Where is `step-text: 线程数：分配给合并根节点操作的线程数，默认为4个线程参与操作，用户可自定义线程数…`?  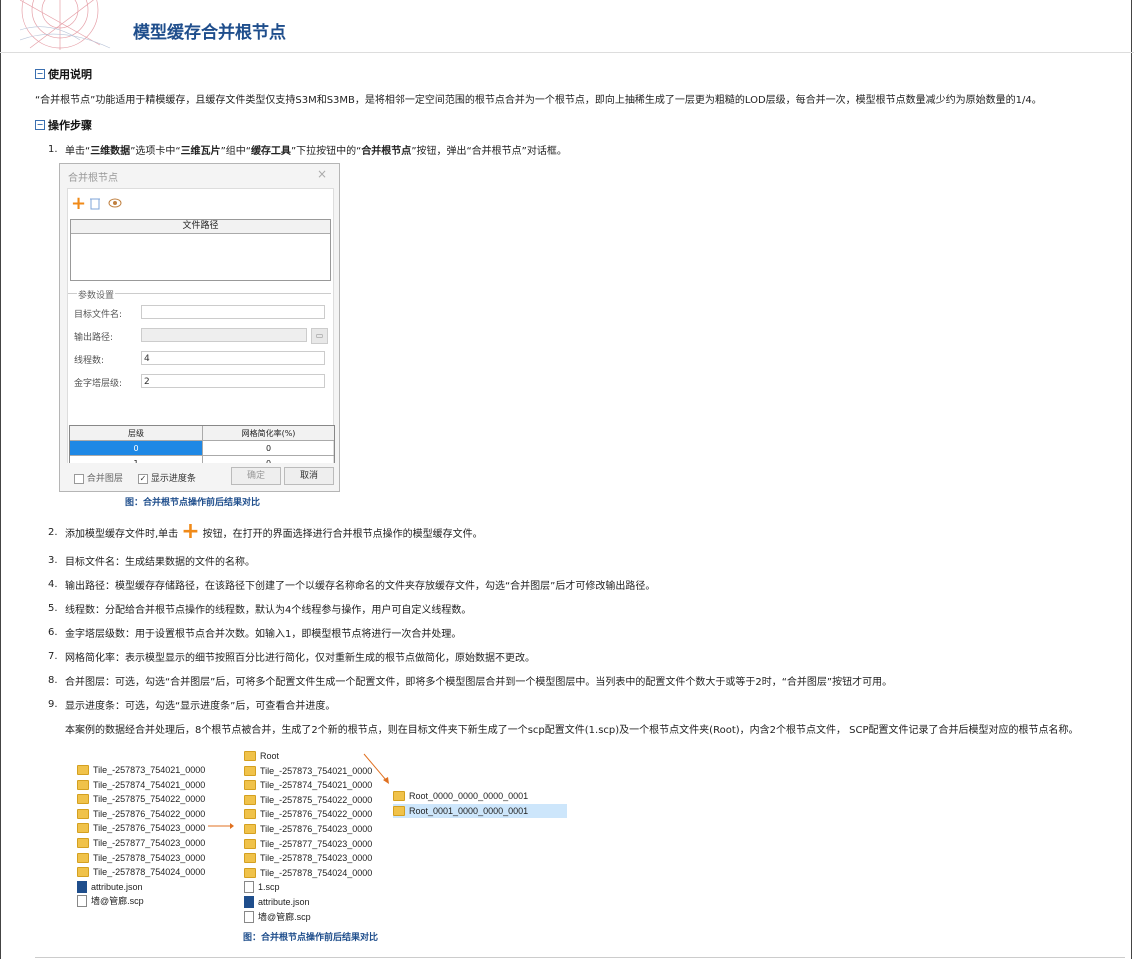
step-text: 线程数：分配给合并根节点操作的线程数，默认为4个线程参与操作，用户可自定义线程数… is located at coordinates (268, 610).